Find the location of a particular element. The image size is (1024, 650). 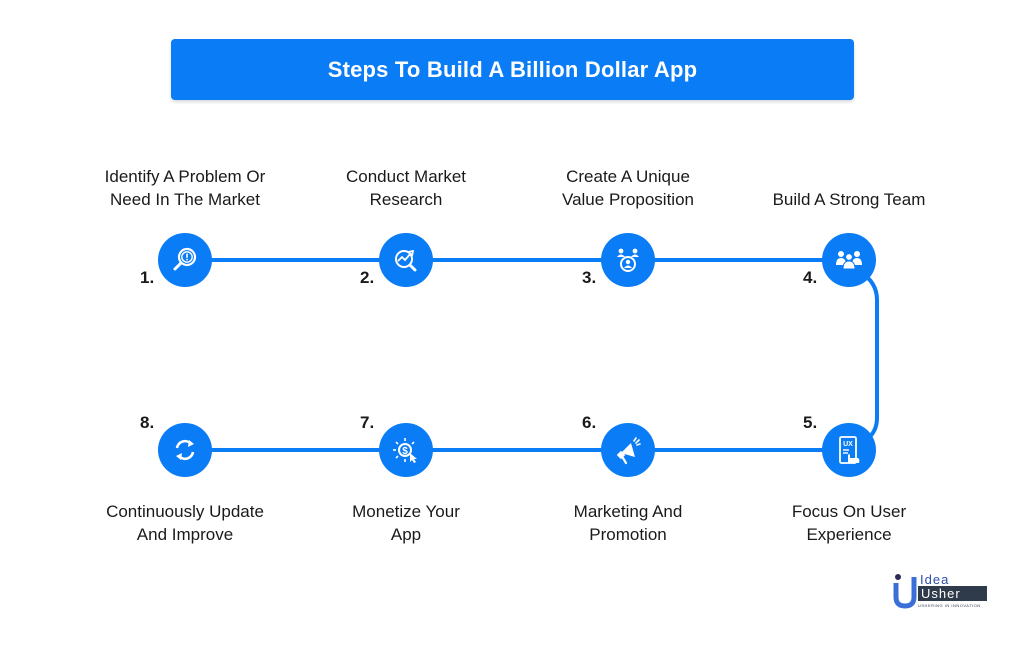

step-6-number: 6. is located at coordinates (589, 422).